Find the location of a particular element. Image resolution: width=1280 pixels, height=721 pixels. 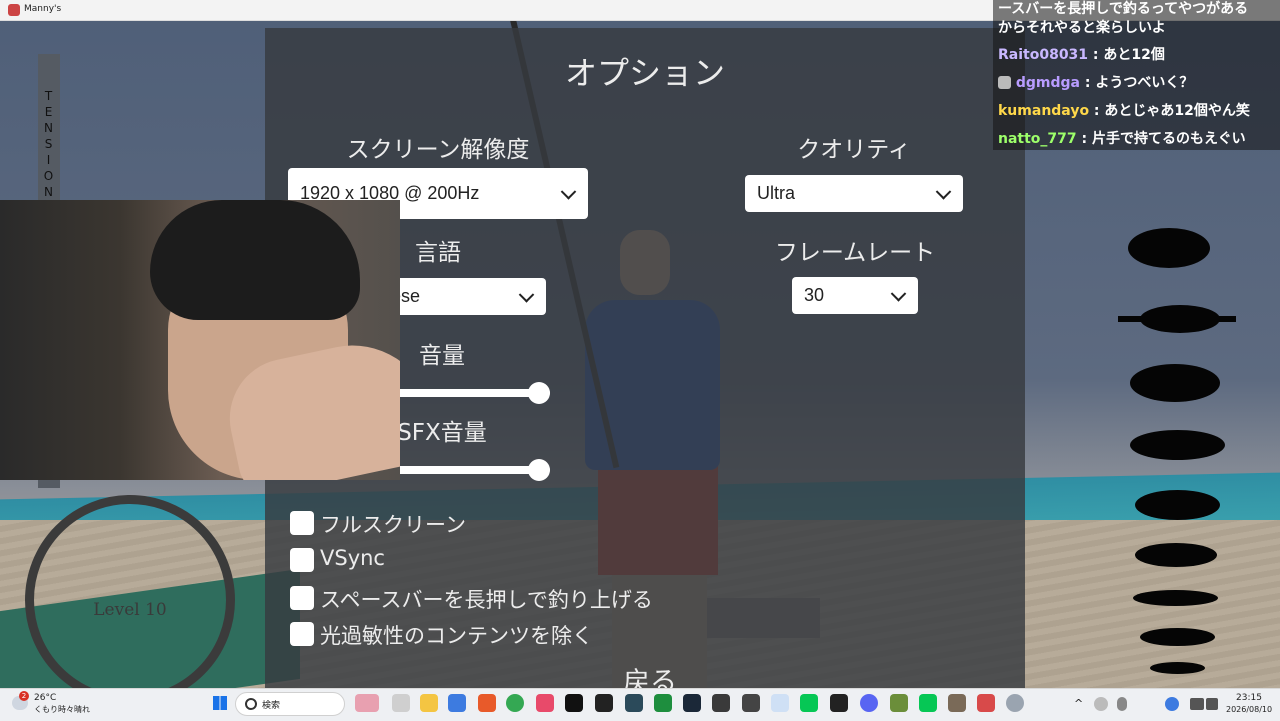

settings-icon is located at coordinates (1015, 703).